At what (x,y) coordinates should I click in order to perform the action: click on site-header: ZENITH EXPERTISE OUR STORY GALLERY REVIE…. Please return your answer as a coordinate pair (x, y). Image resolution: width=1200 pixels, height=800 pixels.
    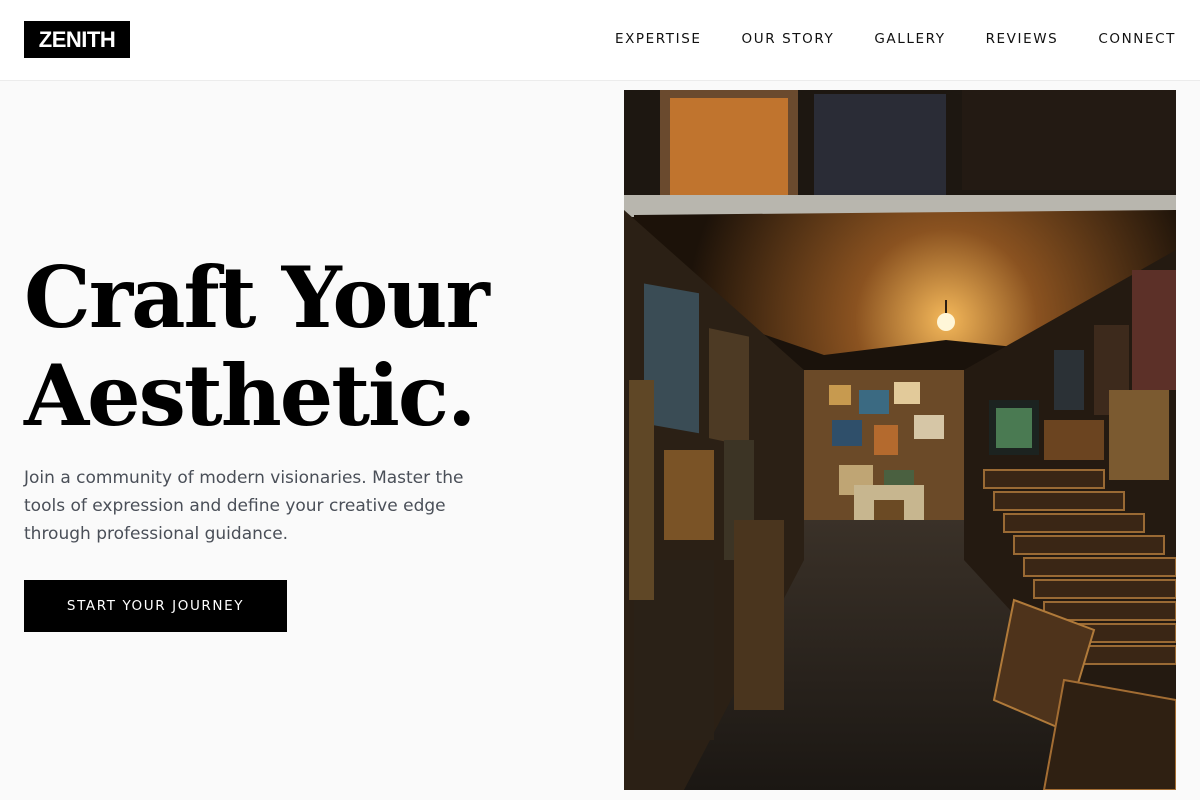
    Looking at the image, I should click on (600, 40).